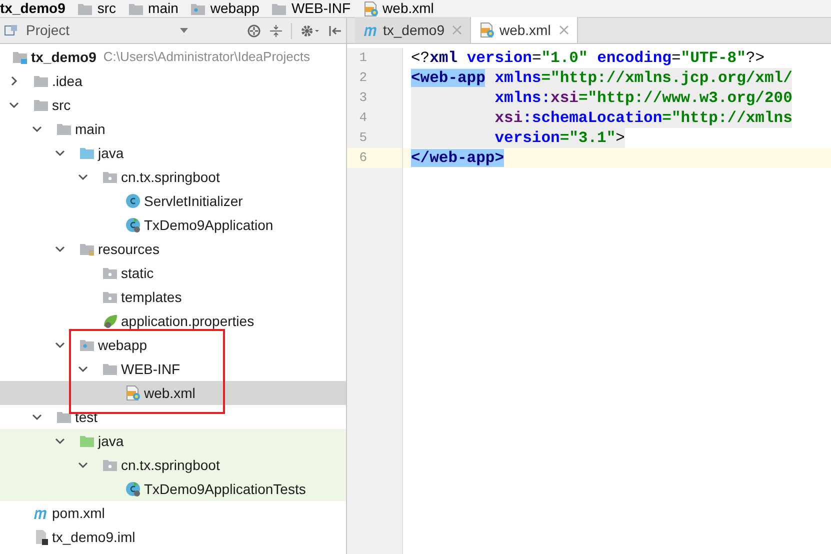 This screenshot has width=831, height=554. I want to click on tree-item-label: templates, so click(151, 297).